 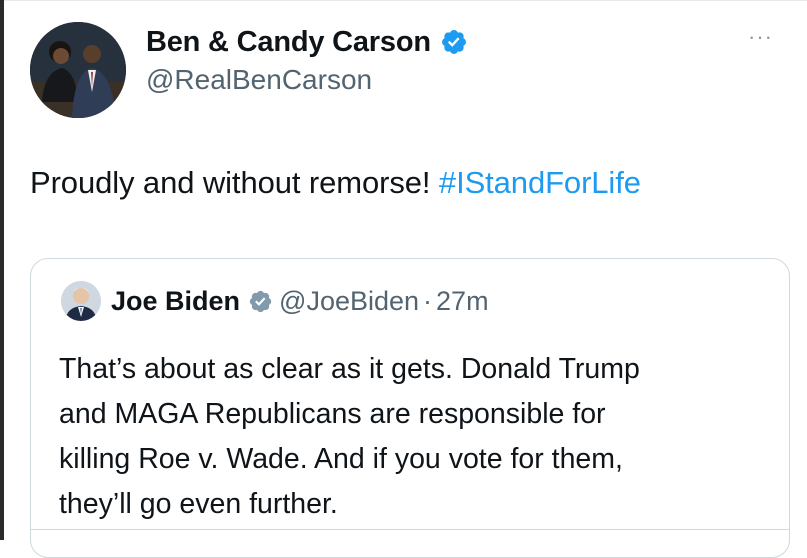 What do you see at coordinates (405, 0) in the screenshot?
I see `top-divider` at bounding box center [405, 0].